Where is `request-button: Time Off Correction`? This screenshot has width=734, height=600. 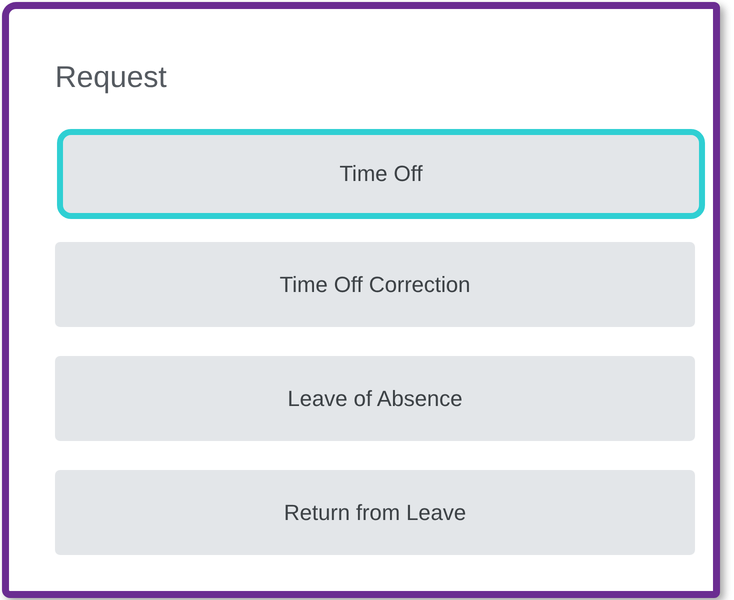
request-button: Time Off Correction is located at coordinates (375, 284).